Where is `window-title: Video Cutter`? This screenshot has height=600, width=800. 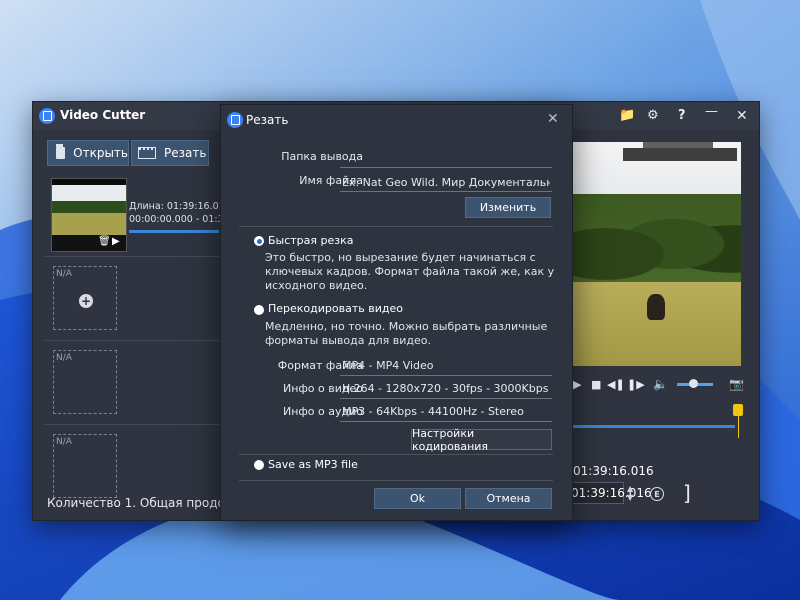 window-title: Video Cutter is located at coordinates (103, 115).